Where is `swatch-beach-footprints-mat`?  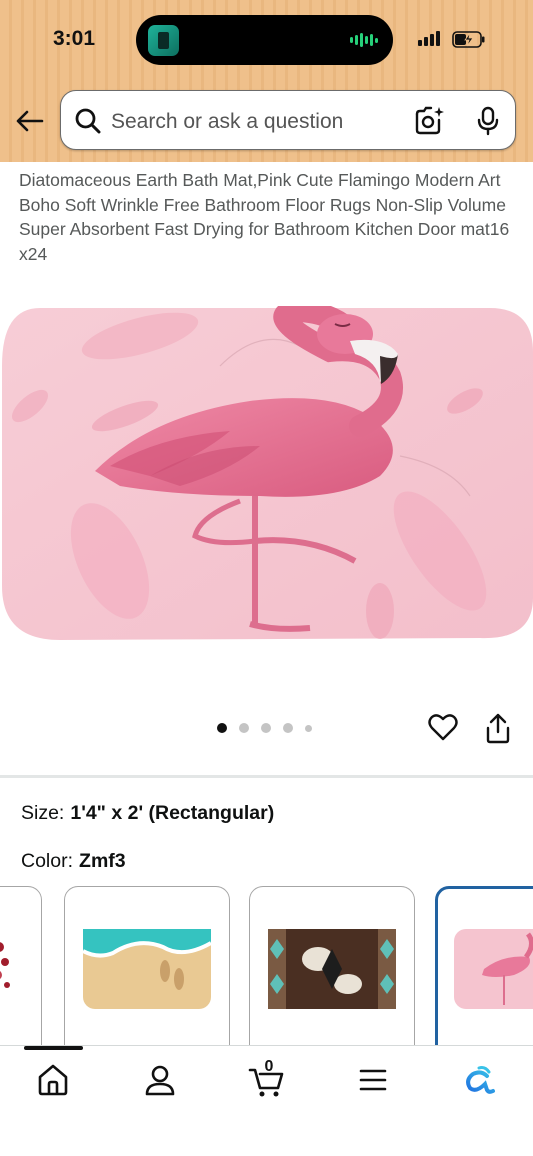 swatch-beach-footprints-mat is located at coordinates (147, 971).